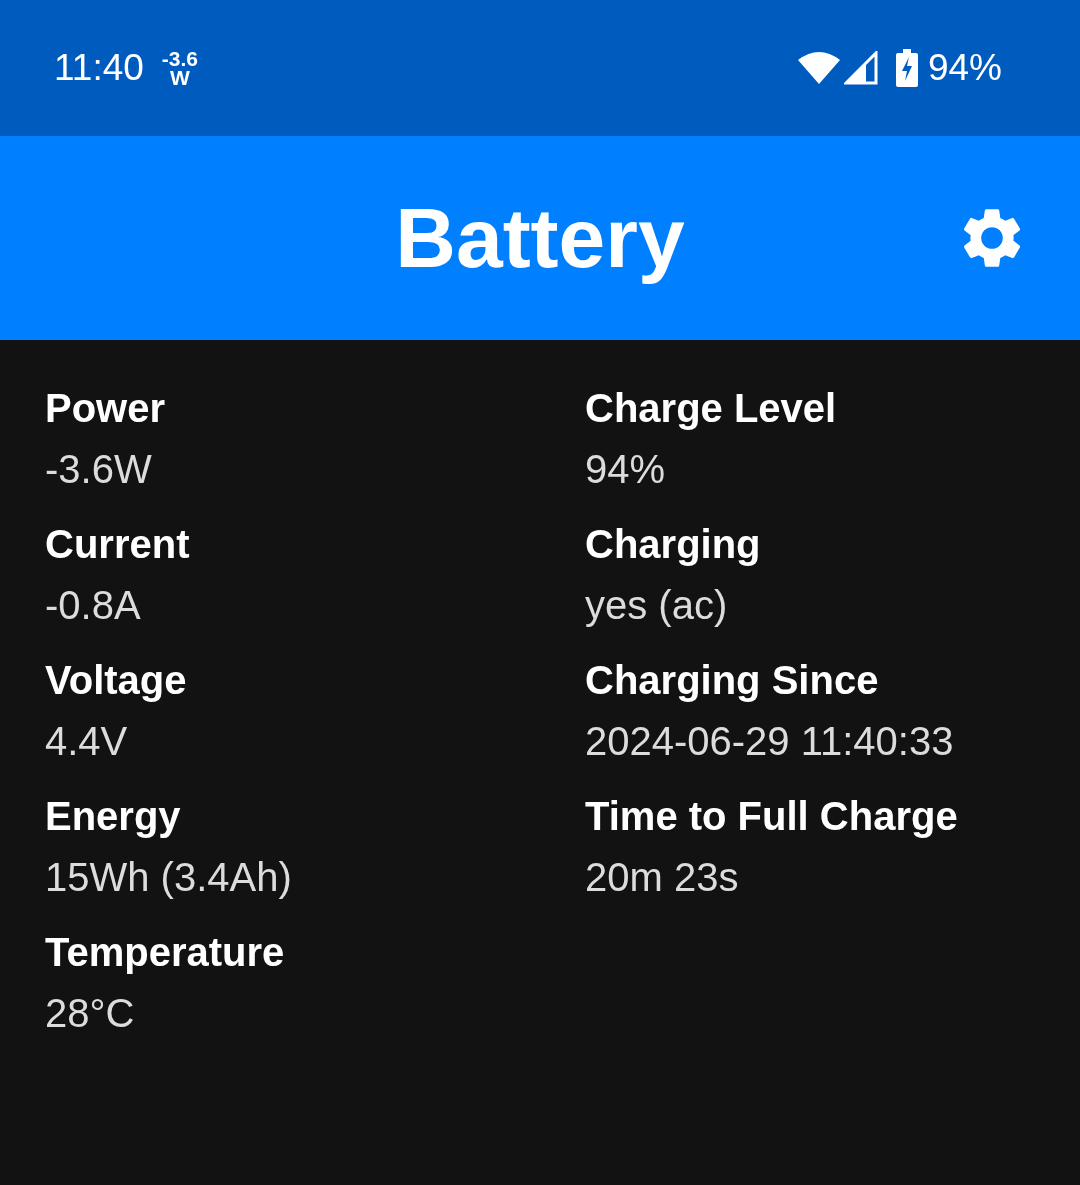  I want to click on power-unit: W, so click(180, 77).